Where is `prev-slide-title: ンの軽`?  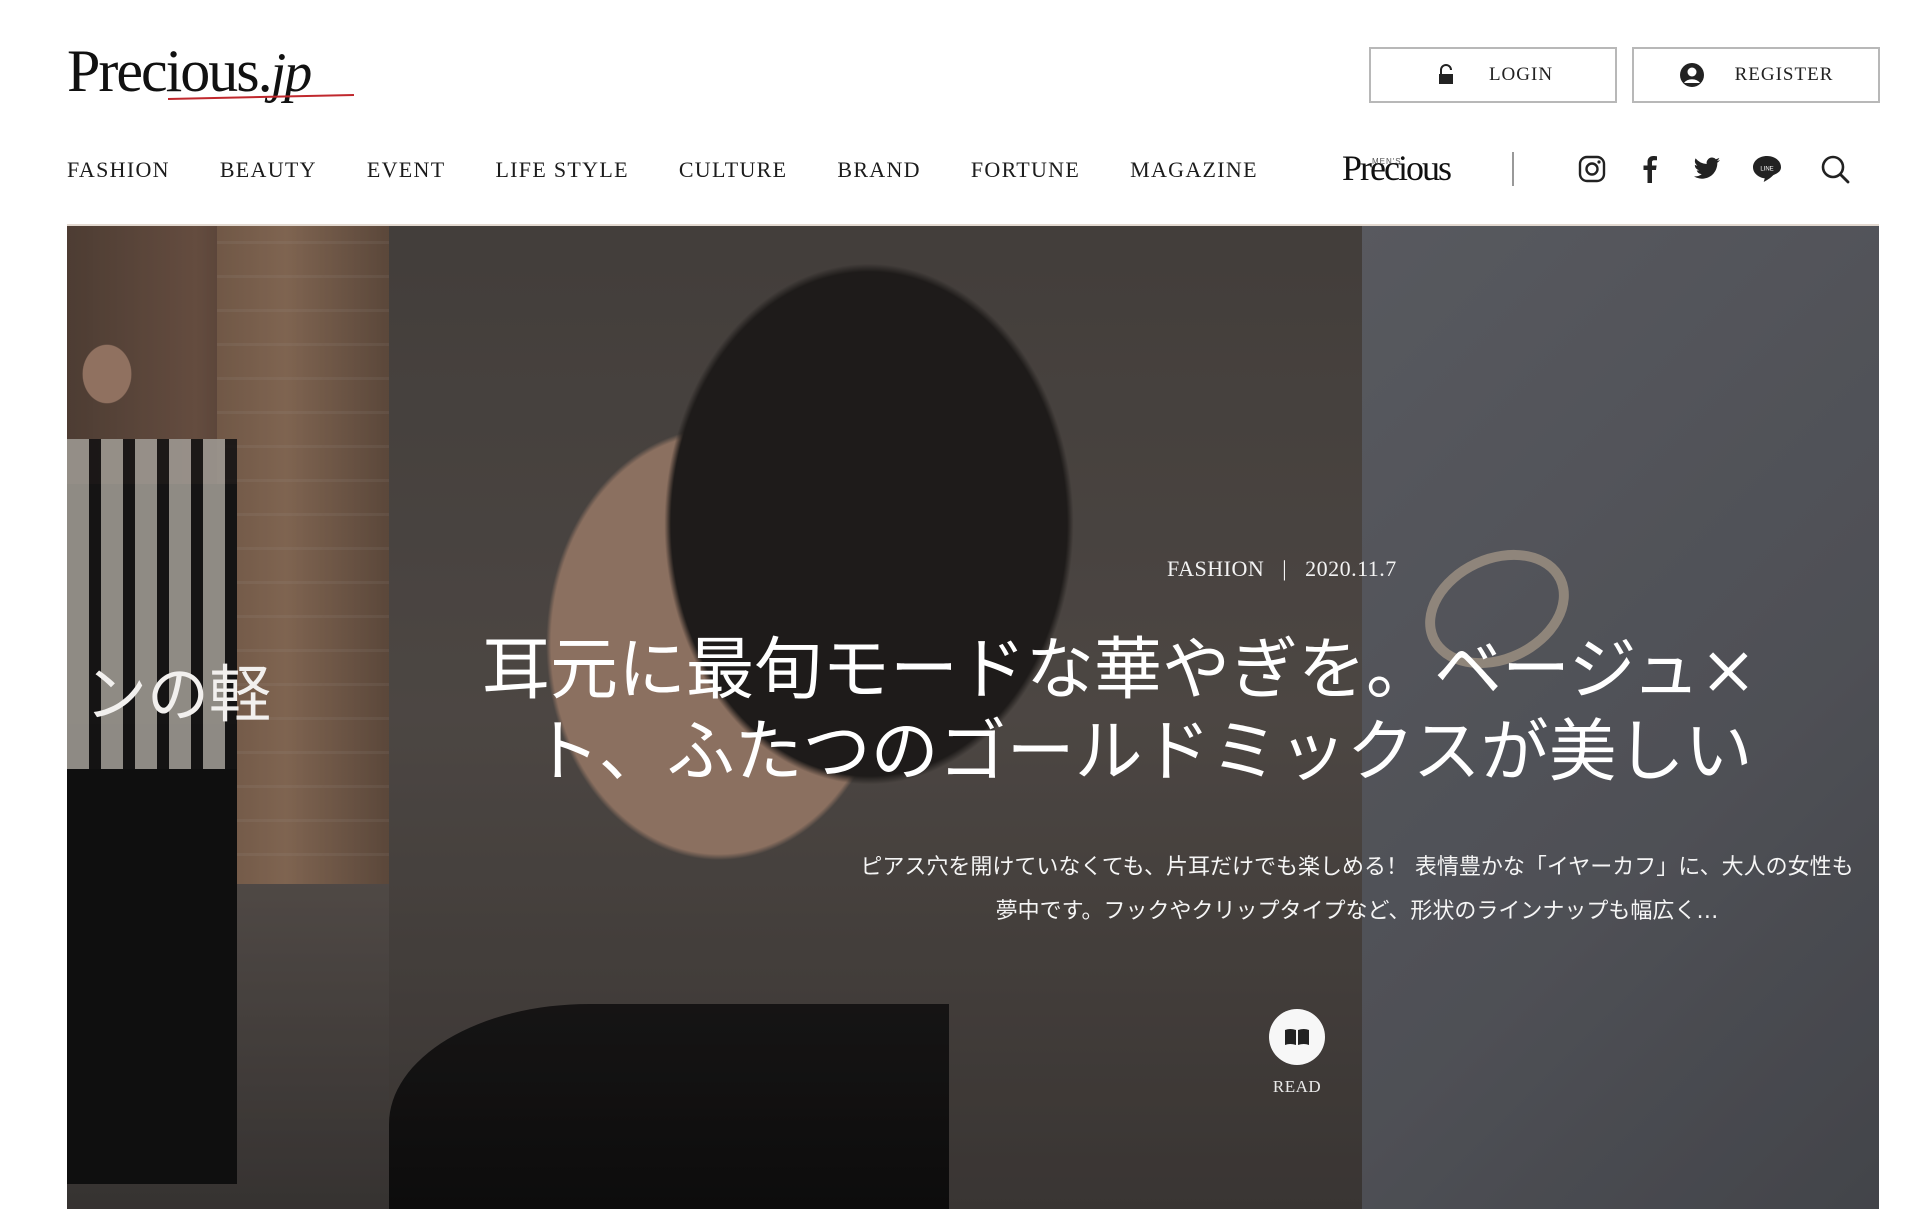
prev-slide-title: ンの軽 is located at coordinates (178, 694).